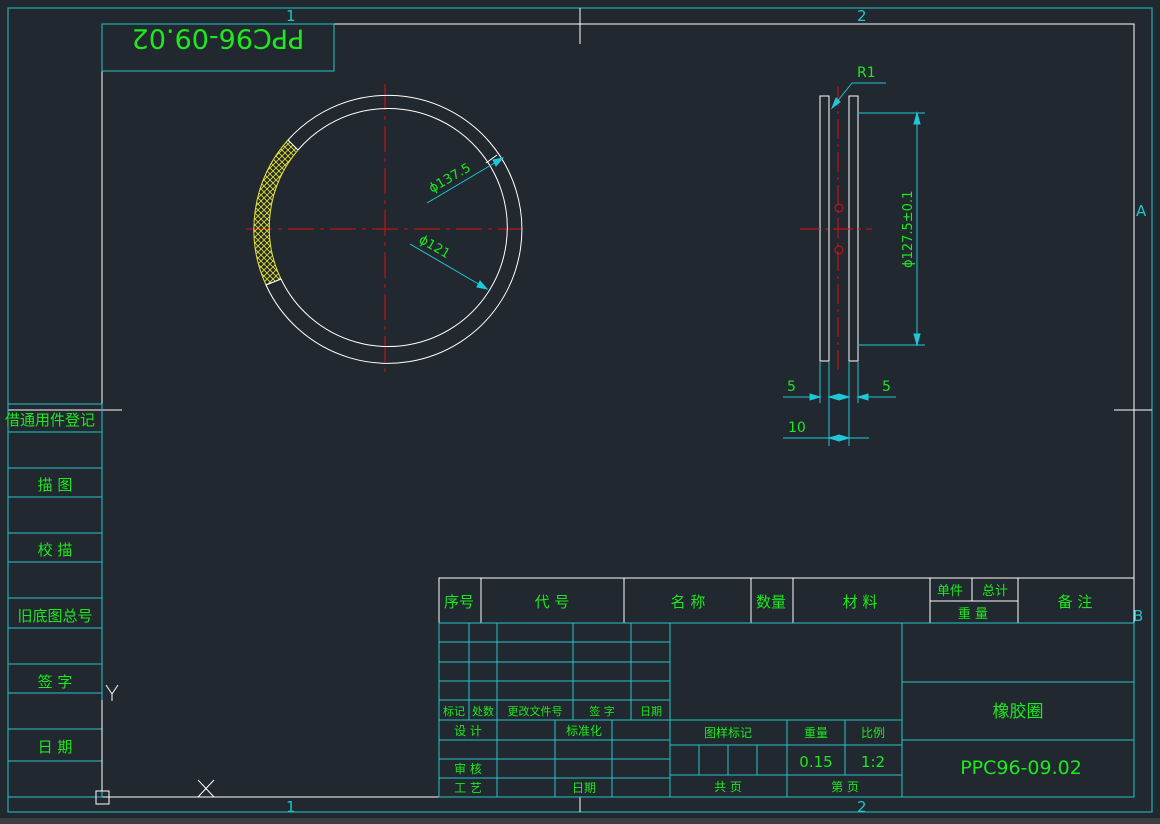  I want to click on side-view: R1 ϕ127.5±0.1 5 5 10, so click(854, 255).